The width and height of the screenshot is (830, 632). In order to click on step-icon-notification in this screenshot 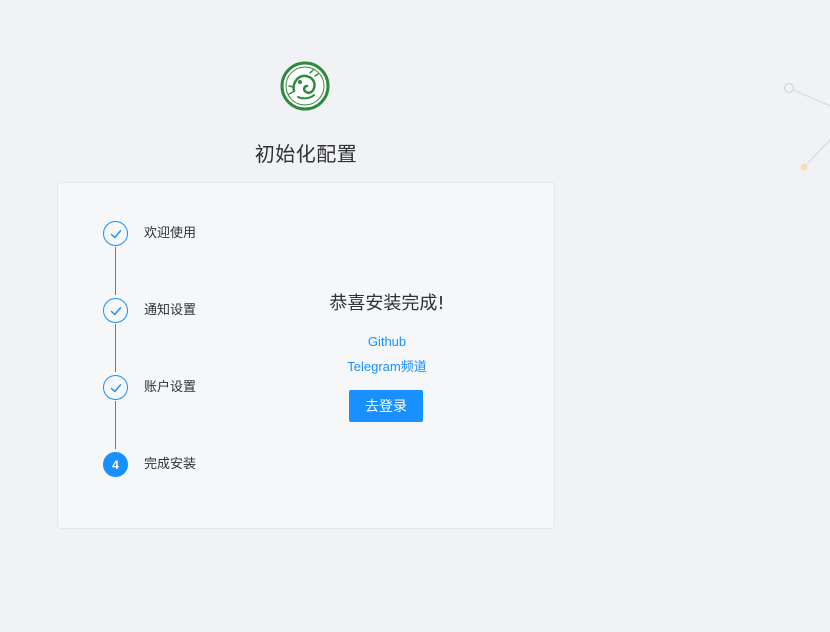, I will do `click(115, 310)`.